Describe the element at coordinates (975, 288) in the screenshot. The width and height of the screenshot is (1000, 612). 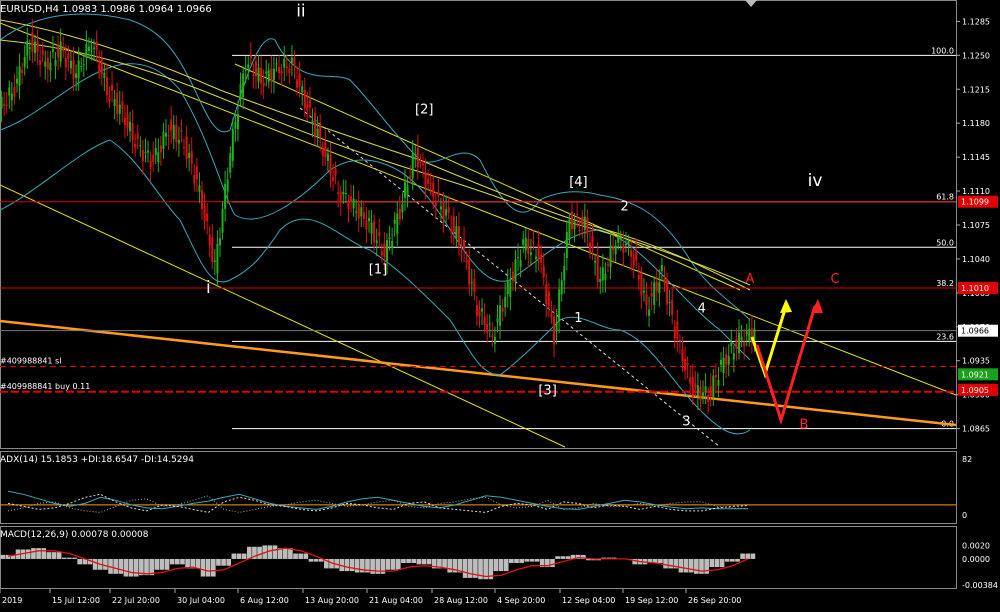
I see `price-box-label: 1.1010` at that location.